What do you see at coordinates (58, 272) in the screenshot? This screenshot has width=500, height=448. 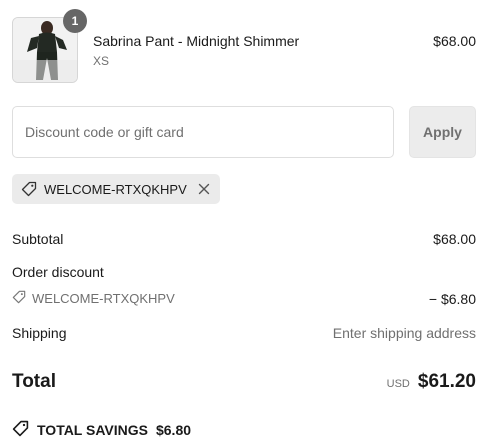 I see `order-discount-label: Order discount` at bounding box center [58, 272].